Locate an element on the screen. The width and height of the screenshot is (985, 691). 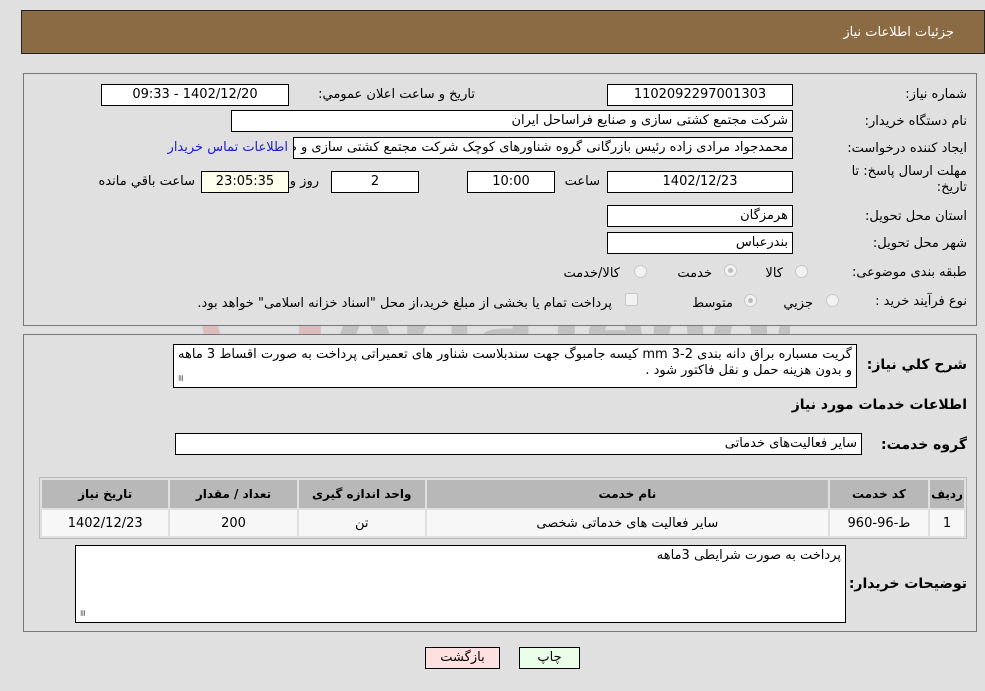
page-header: جزئیات اطلاعات نیاز is located at coordinates (503, 32).